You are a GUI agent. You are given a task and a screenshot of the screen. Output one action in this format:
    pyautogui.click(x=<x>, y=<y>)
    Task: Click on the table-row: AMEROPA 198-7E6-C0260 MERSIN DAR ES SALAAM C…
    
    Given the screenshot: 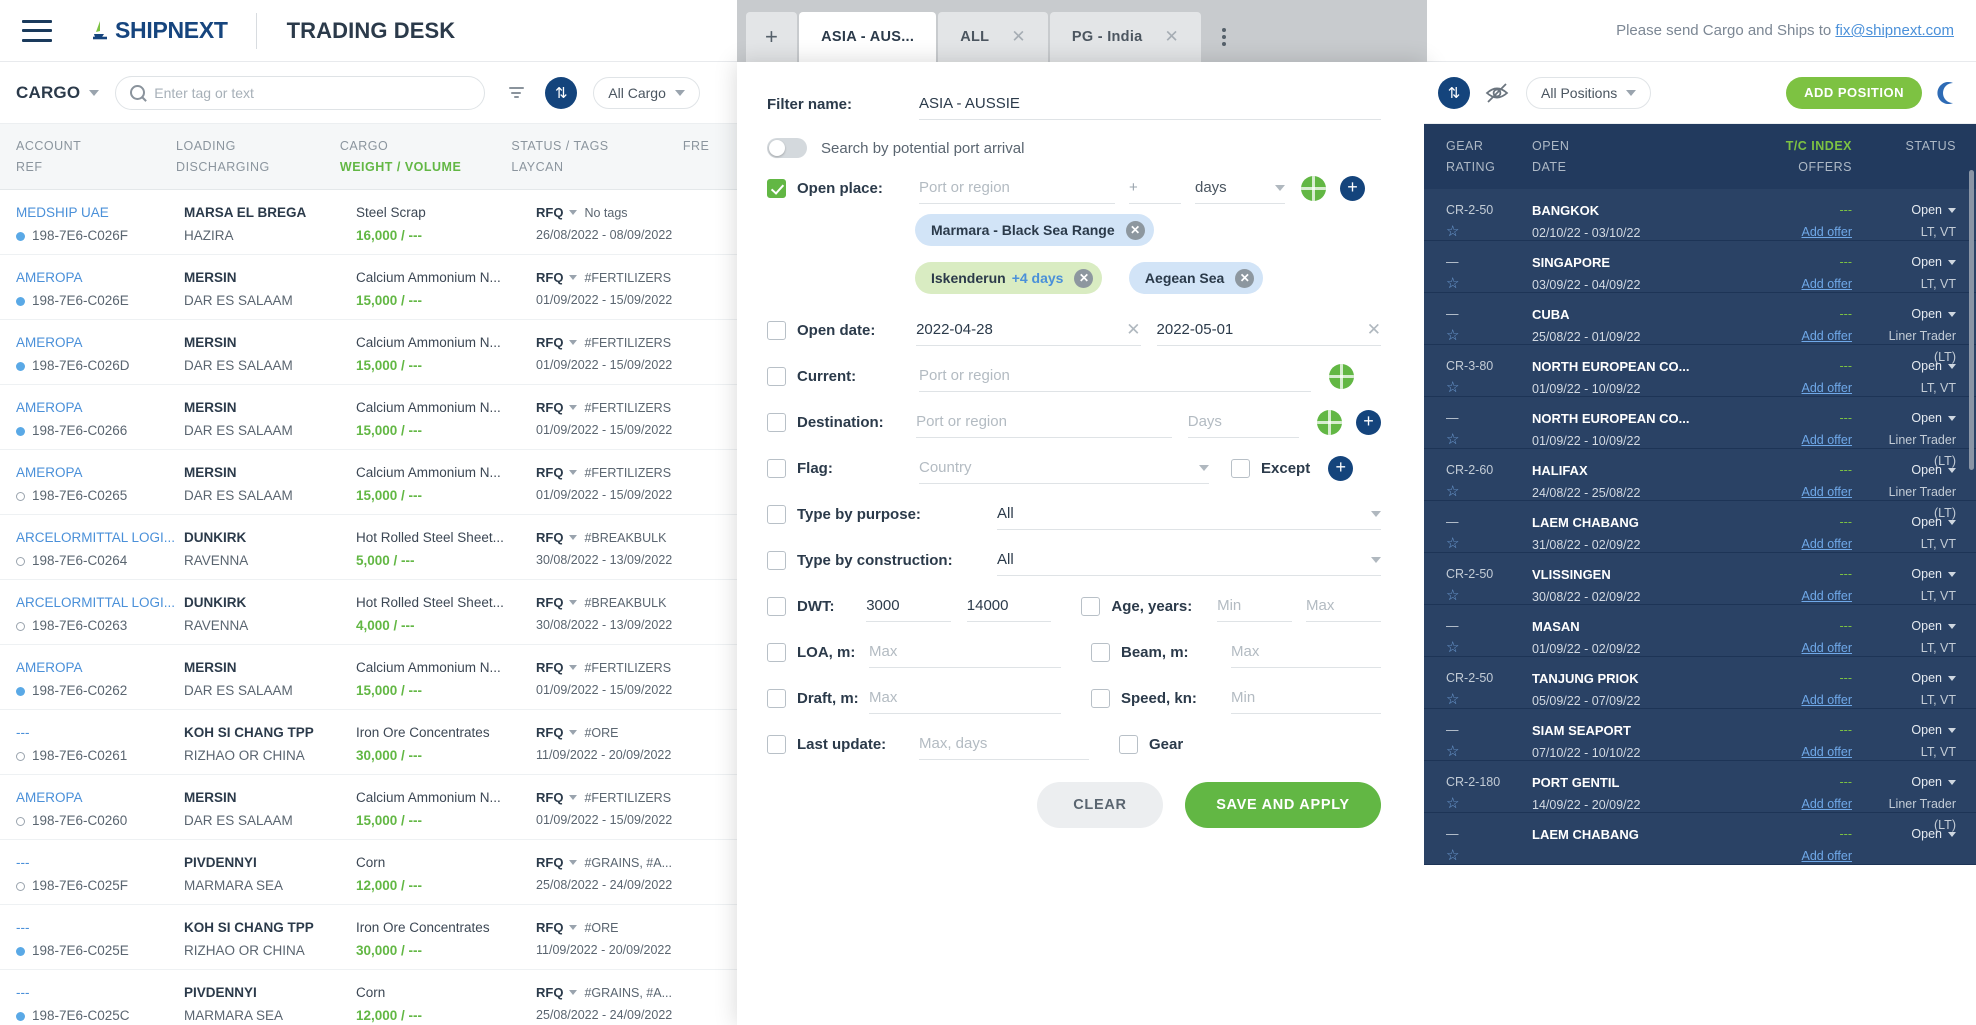 What is the action you would take?
    pyautogui.click(x=370, y=808)
    